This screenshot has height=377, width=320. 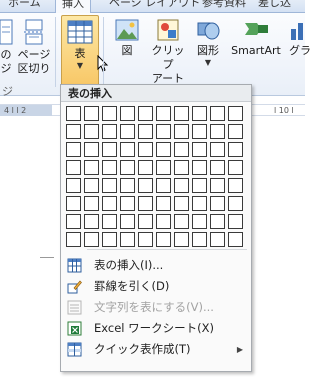 I want to click on tab-insert: 挿入, so click(x=73, y=7).